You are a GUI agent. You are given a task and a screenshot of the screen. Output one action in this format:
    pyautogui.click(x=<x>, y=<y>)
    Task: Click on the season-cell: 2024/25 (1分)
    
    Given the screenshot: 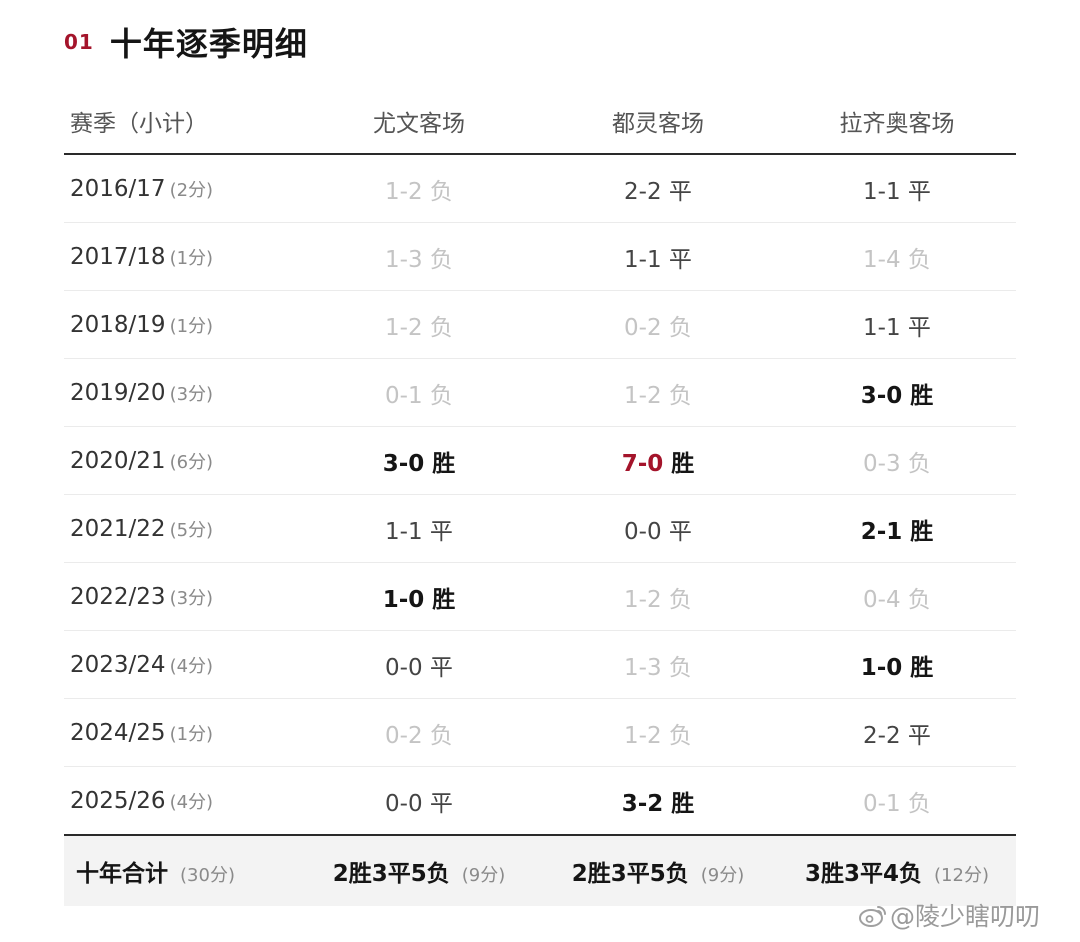 What is the action you would take?
    pyautogui.click(x=182, y=733)
    